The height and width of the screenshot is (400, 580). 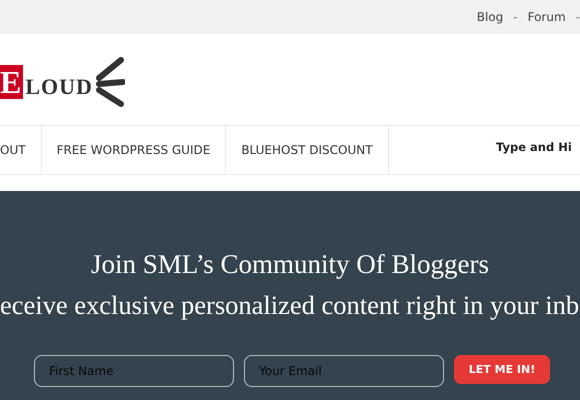 What do you see at coordinates (134, 150) in the screenshot?
I see `nav-link: FREE WORDPRESS GUIDE` at bounding box center [134, 150].